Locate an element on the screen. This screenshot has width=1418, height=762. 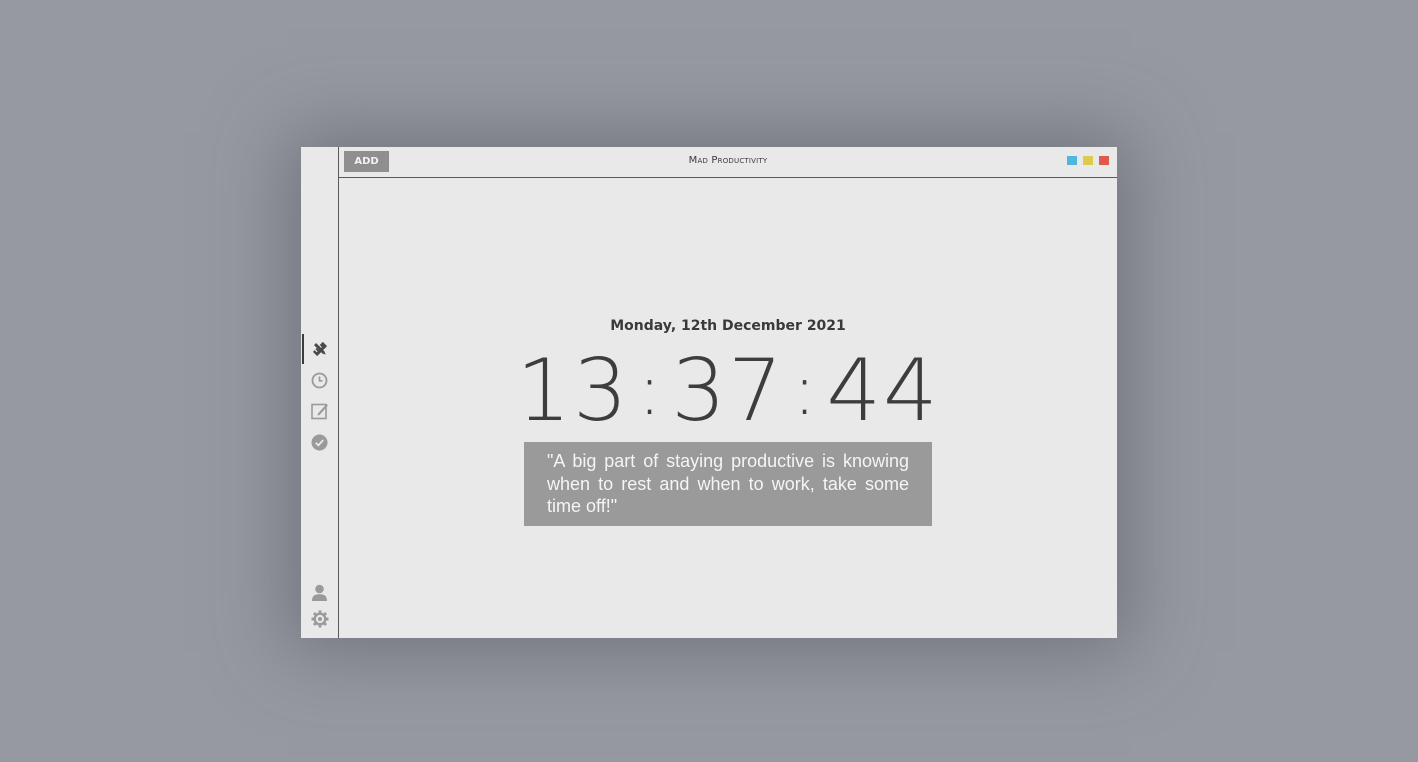
check-circle-icon is located at coordinates (319, 442).